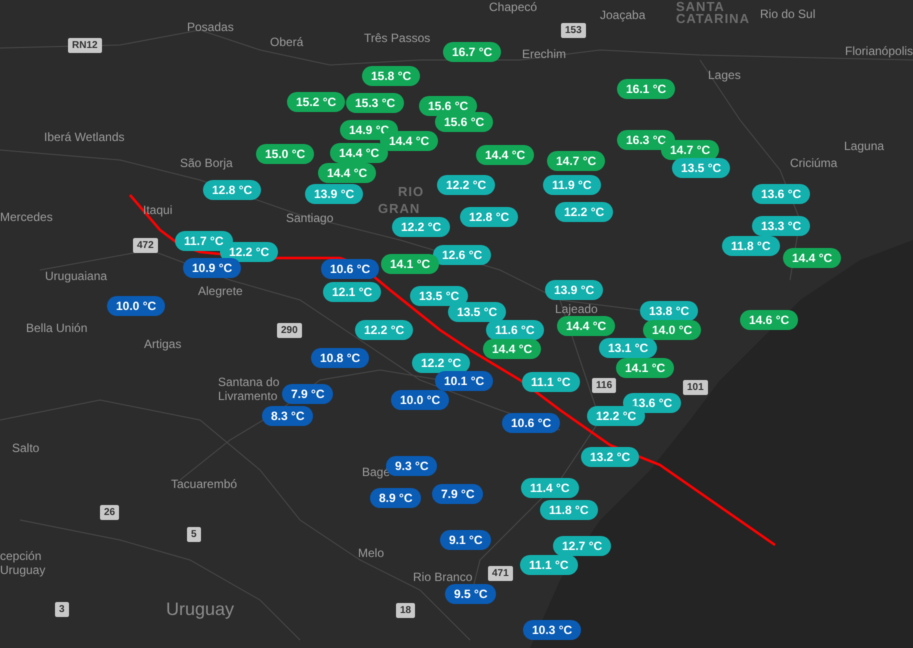  What do you see at coordinates (396, 498) in the screenshot?
I see `temperature-badge: 8.9 °C` at bounding box center [396, 498].